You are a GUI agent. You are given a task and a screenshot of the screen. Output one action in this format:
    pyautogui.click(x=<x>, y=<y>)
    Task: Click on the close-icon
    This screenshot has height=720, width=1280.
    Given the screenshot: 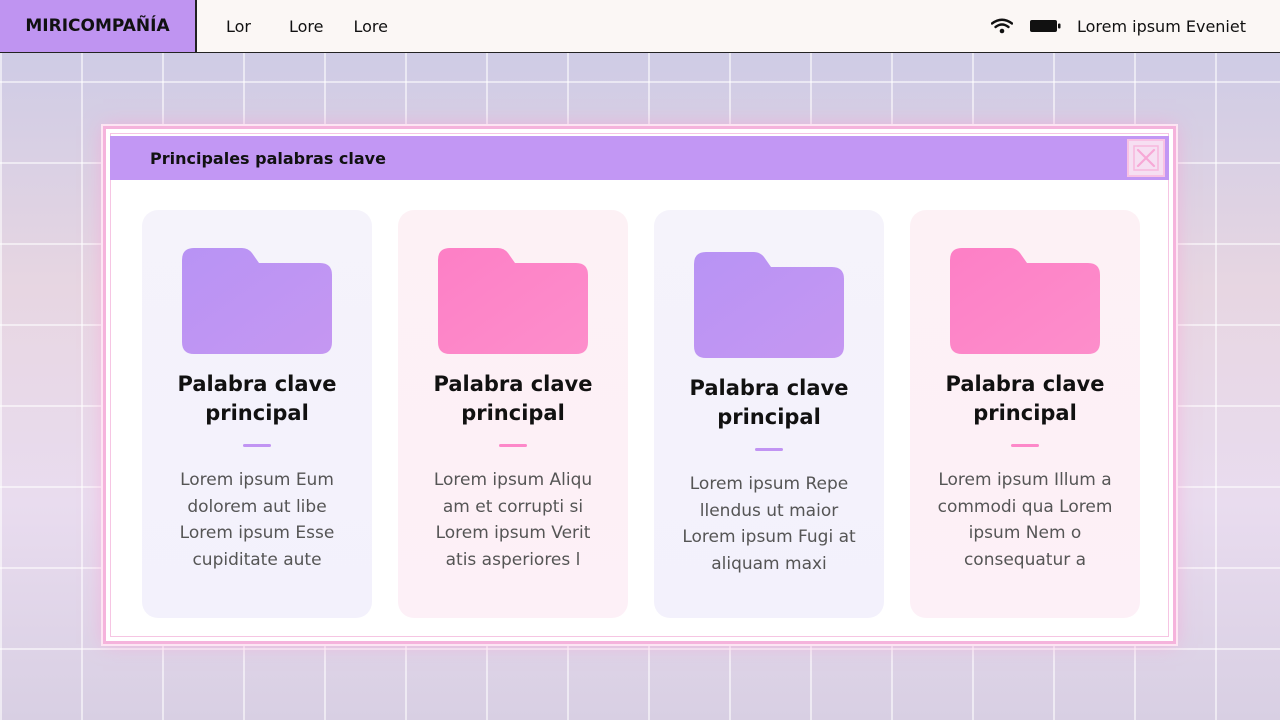 What is the action you would take?
    pyautogui.click(x=1146, y=158)
    